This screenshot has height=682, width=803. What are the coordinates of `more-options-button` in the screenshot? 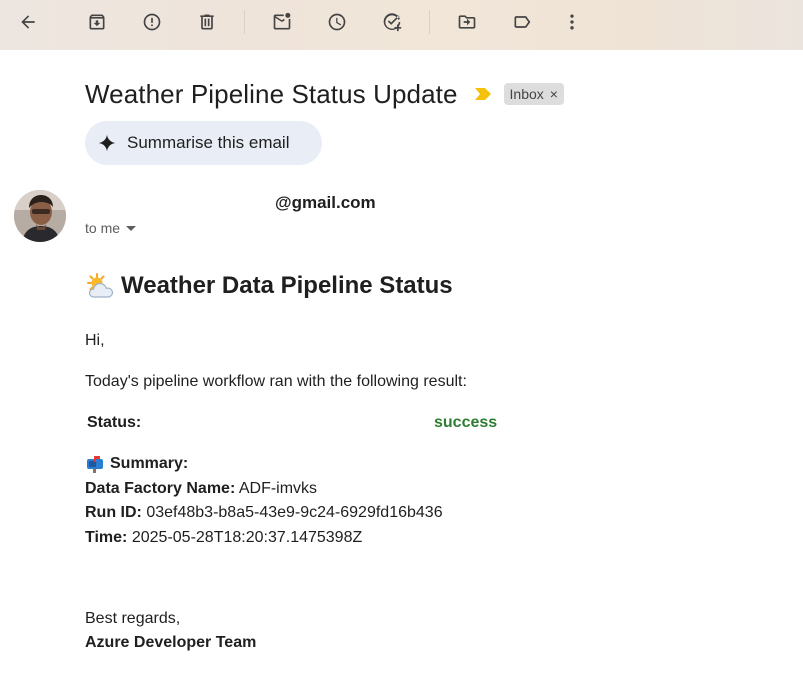 It's located at (572, 22).